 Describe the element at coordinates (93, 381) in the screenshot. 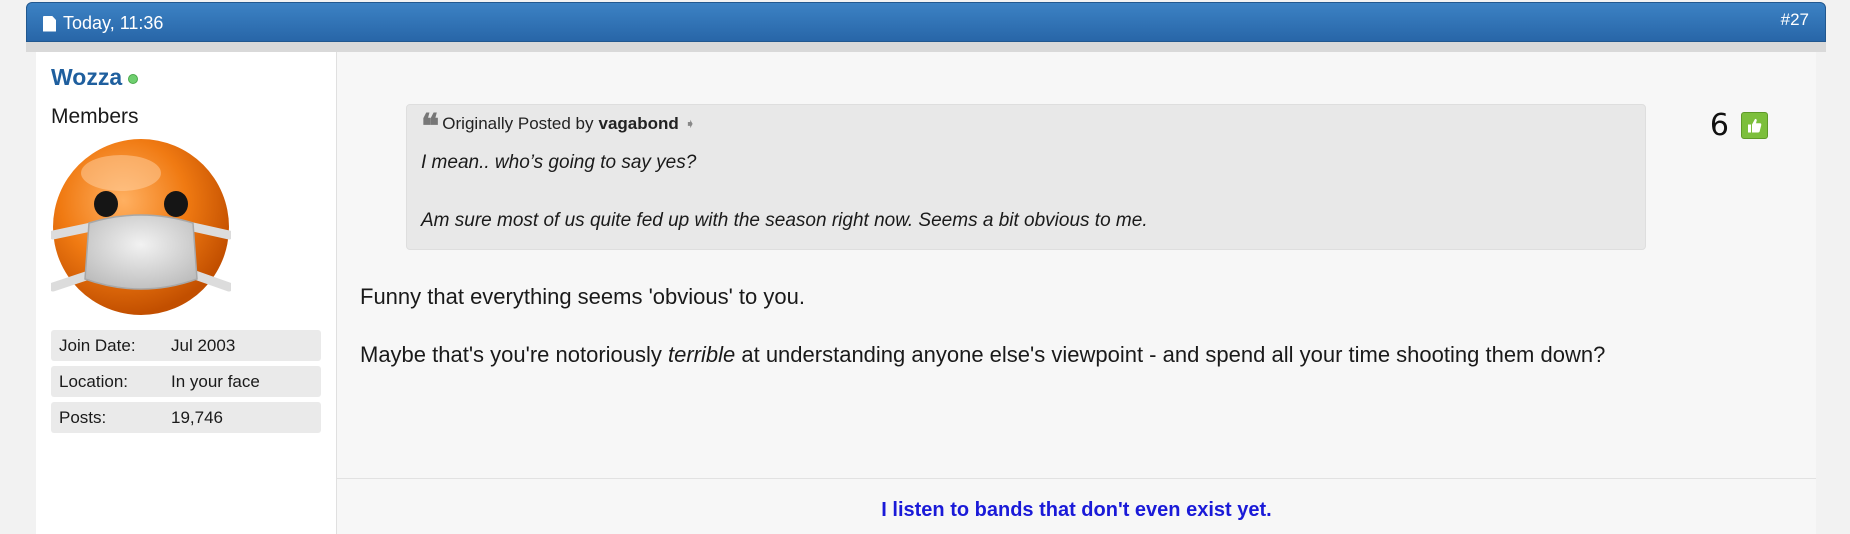

I see `stat-label: Location:` at that location.